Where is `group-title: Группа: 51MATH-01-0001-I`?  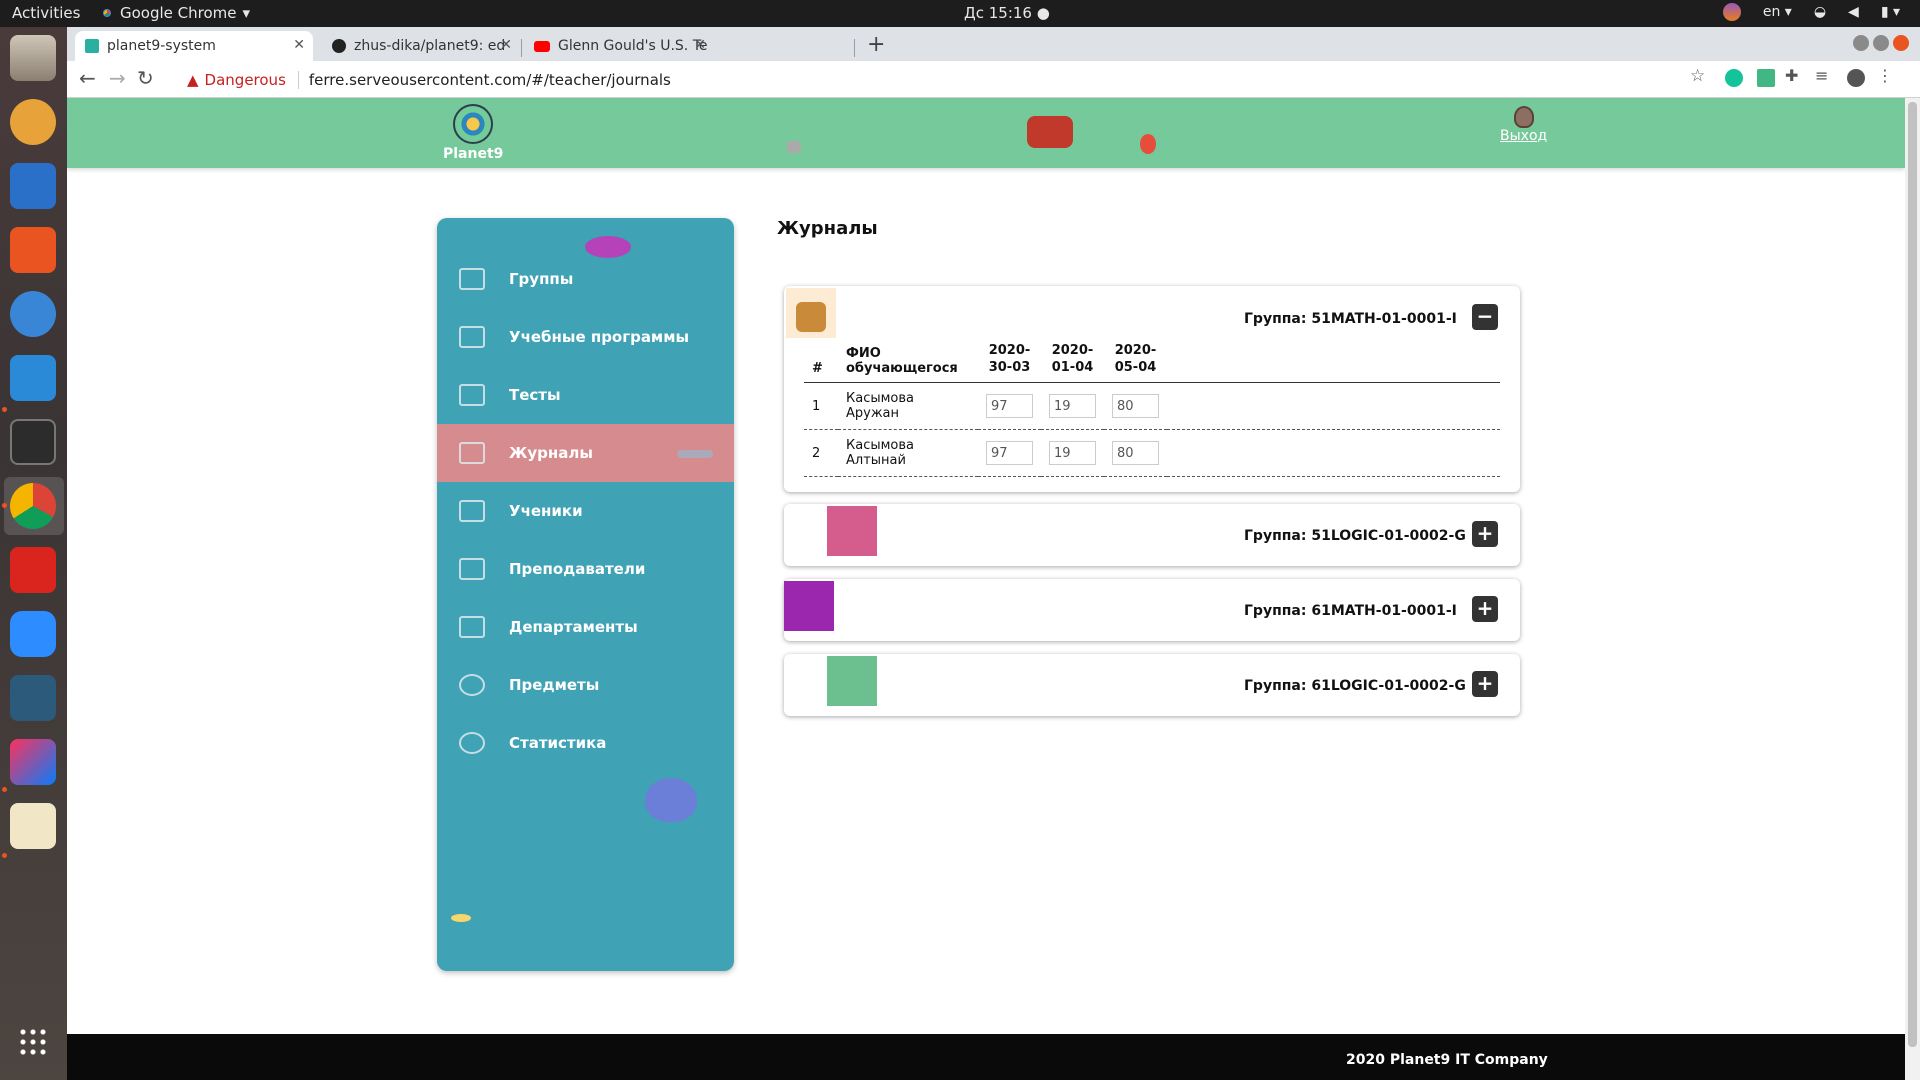 group-title: Группа: 51MATH-01-0001-I is located at coordinates (1350, 319).